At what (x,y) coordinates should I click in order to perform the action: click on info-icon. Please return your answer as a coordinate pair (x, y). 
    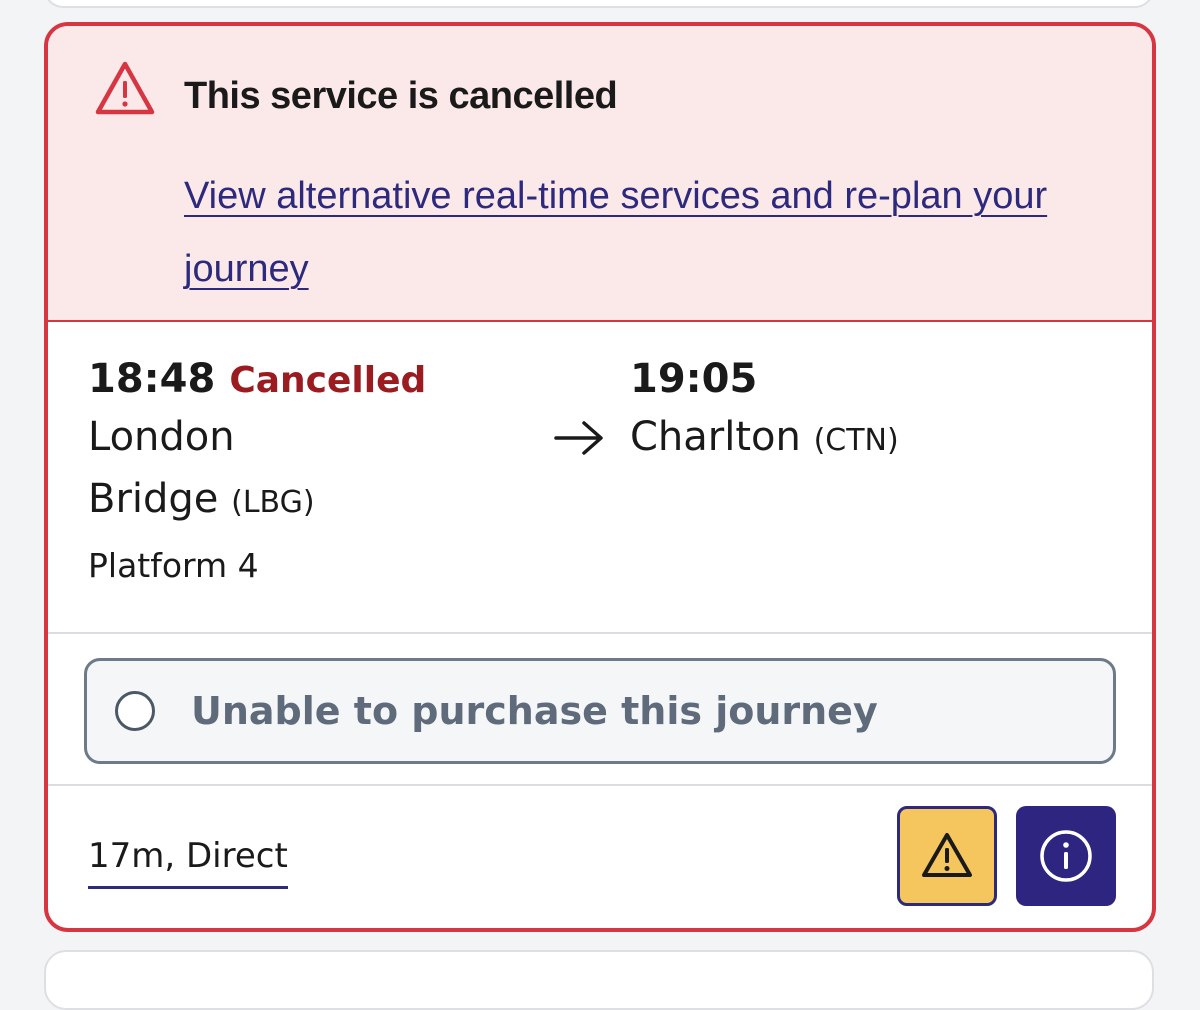
    Looking at the image, I should click on (1066, 856).